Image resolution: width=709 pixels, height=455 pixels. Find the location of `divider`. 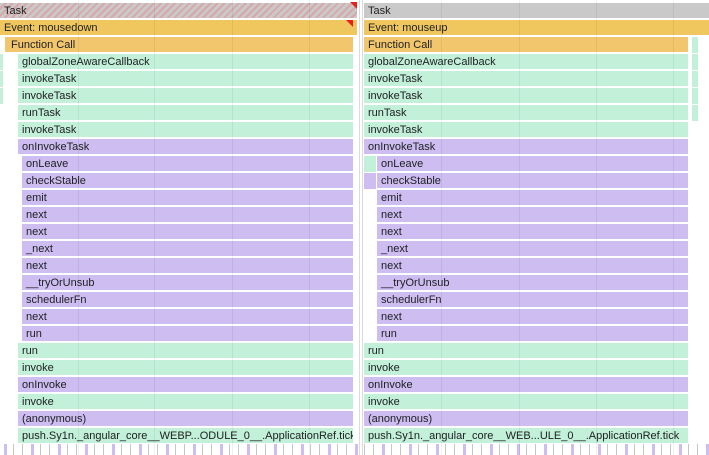

divider is located at coordinates (359, 227).